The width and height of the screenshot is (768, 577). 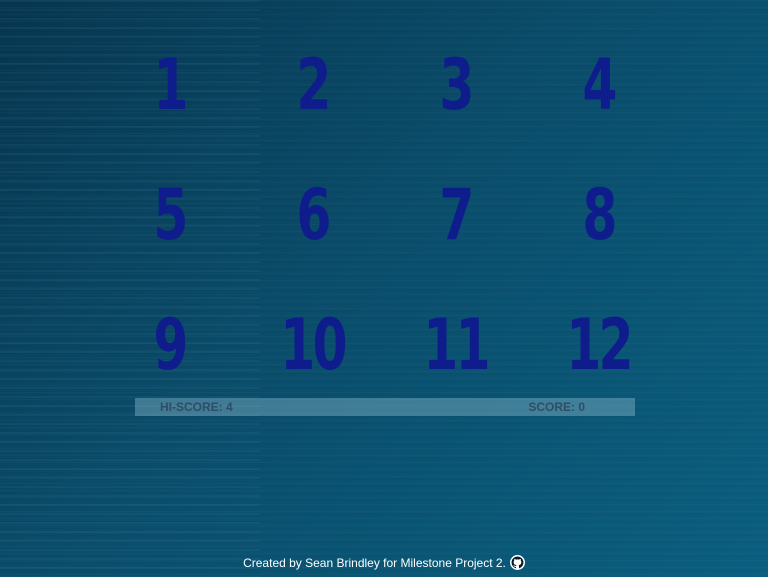 I want to click on tile-2: 2, so click(x=312, y=85).